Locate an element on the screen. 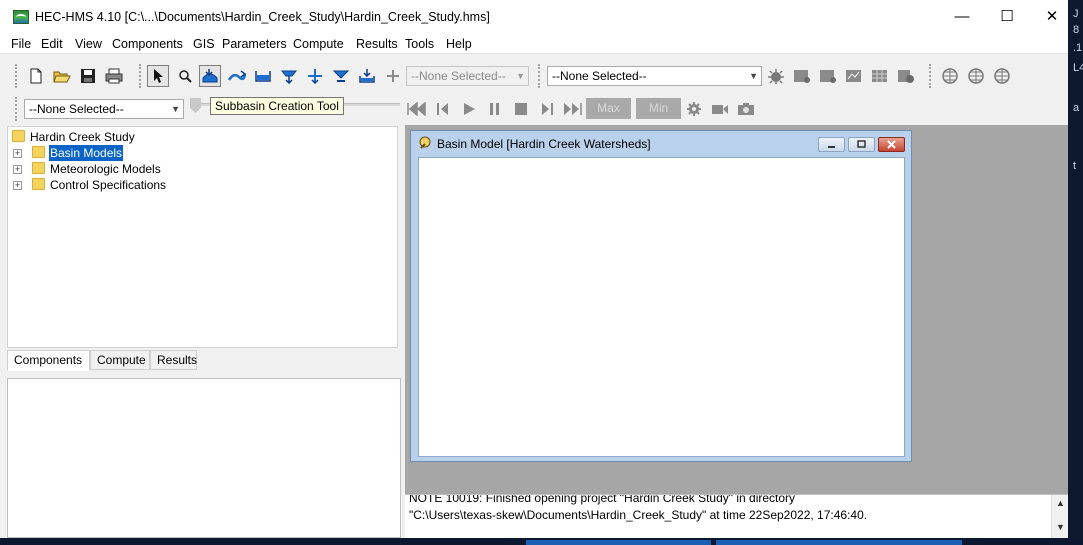 The width and height of the screenshot is (1083, 545). max-button: Max is located at coordinates (608, 108).